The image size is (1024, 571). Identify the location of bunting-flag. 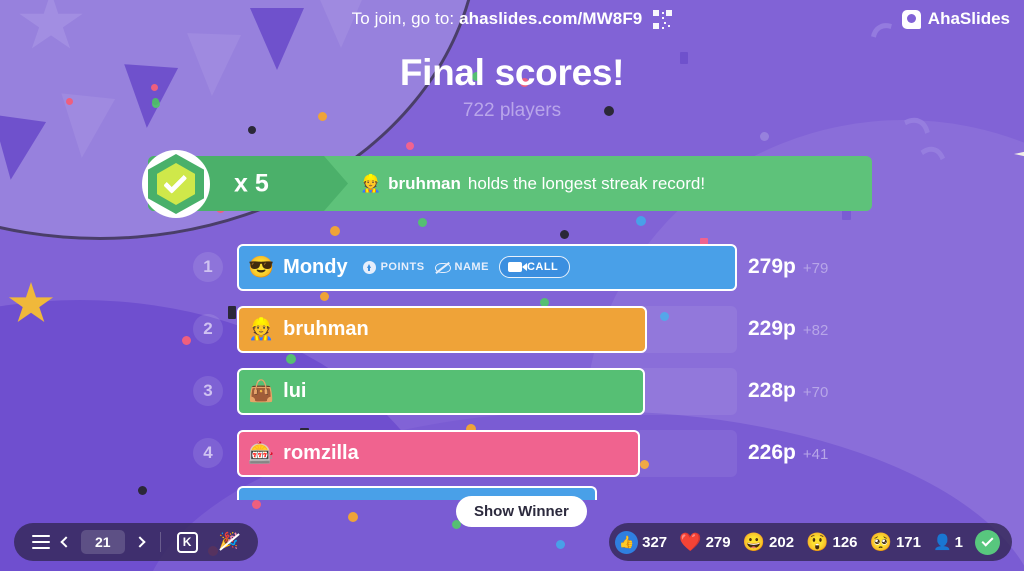
(23, 149).